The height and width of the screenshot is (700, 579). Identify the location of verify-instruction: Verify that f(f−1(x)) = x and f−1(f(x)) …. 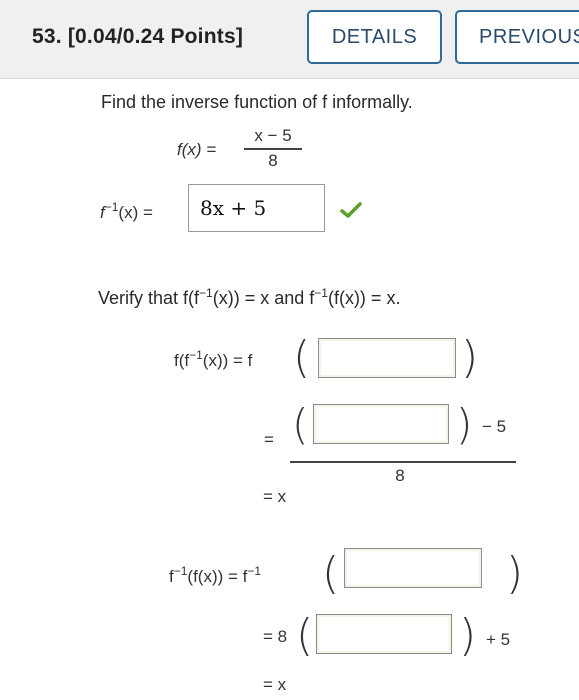
(249, 297).